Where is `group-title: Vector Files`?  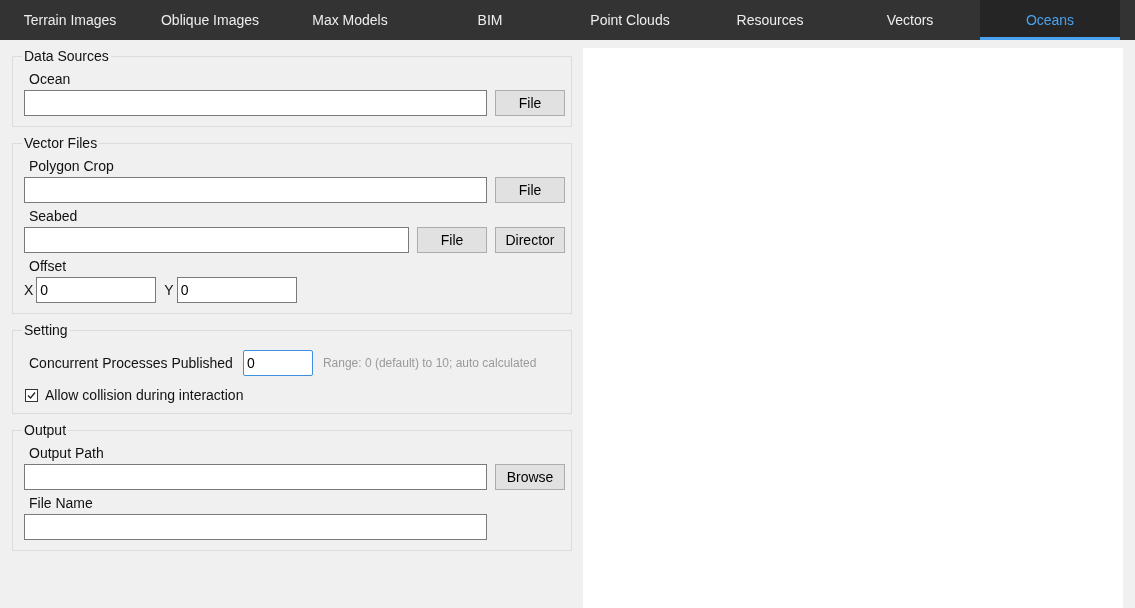
group-title: Vector Files is located at coordinates (61, 143).